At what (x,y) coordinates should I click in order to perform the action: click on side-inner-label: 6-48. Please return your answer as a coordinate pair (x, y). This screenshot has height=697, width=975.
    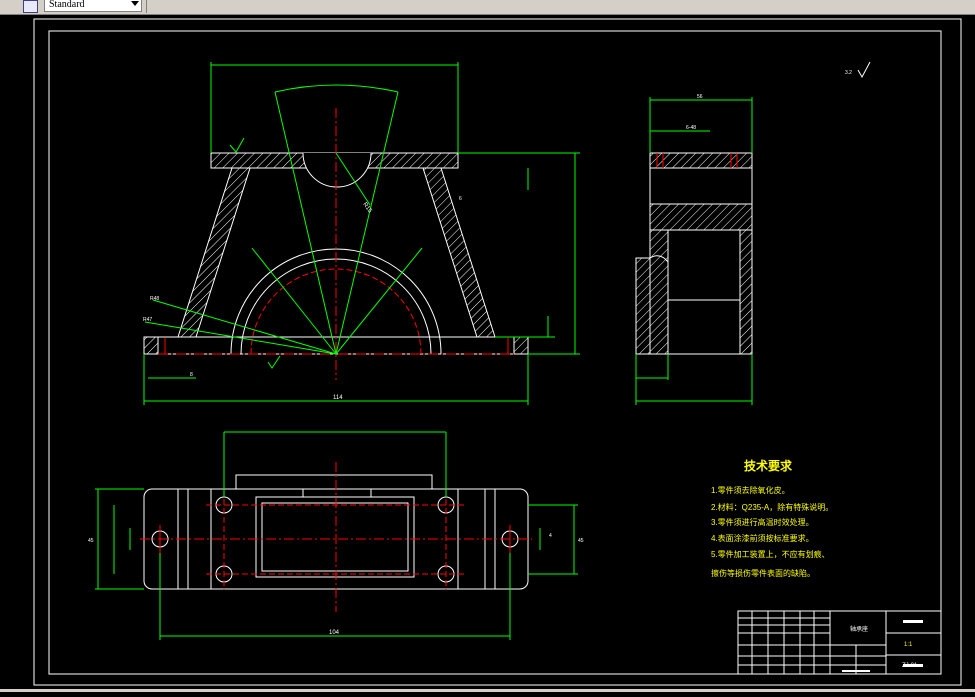
    Looking at the image, I should click on (691, 128).